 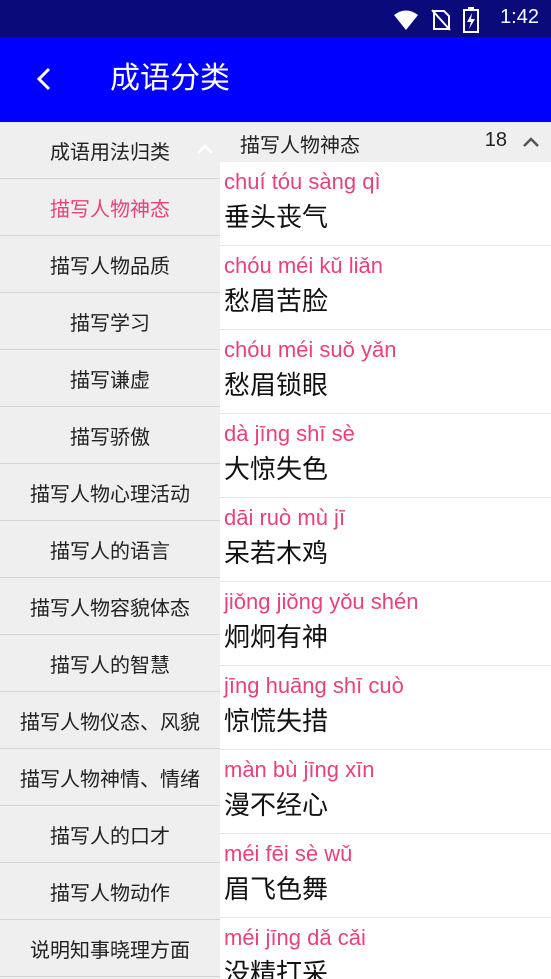 What do you see at coordinates (170, 78) in the screenshot?
I see `page-title: 成语分类` at bounding box center [170, 78].